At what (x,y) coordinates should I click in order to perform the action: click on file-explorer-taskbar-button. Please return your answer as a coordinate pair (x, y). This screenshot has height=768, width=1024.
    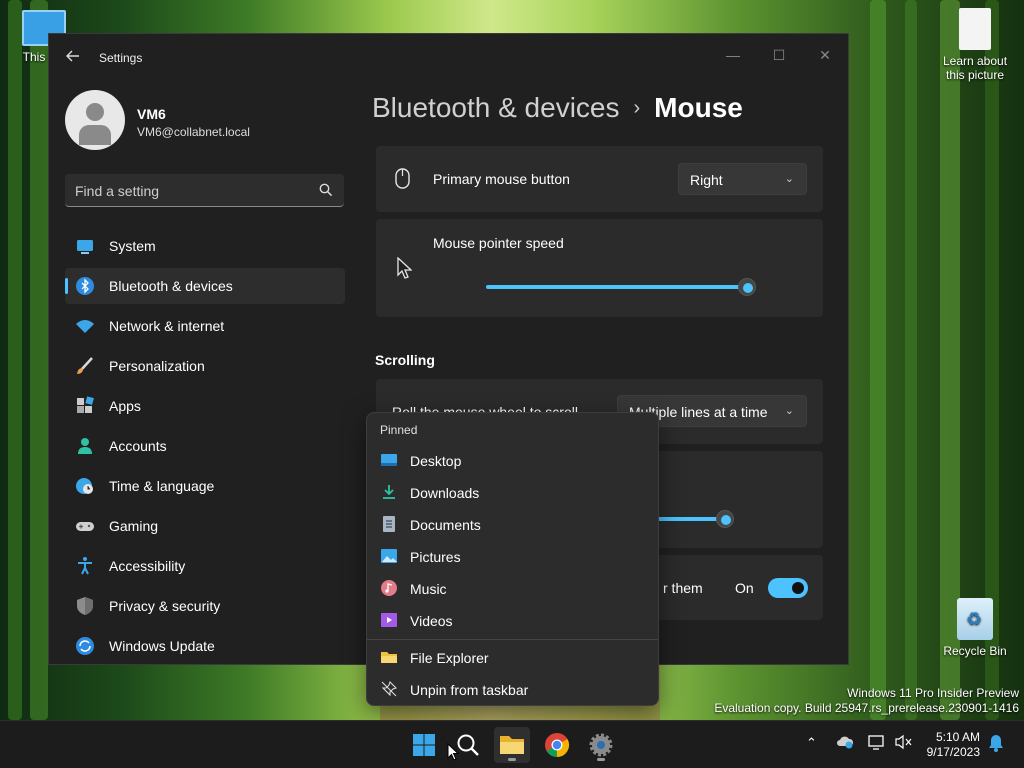
    Looking at the image, I should click on (512, 745).